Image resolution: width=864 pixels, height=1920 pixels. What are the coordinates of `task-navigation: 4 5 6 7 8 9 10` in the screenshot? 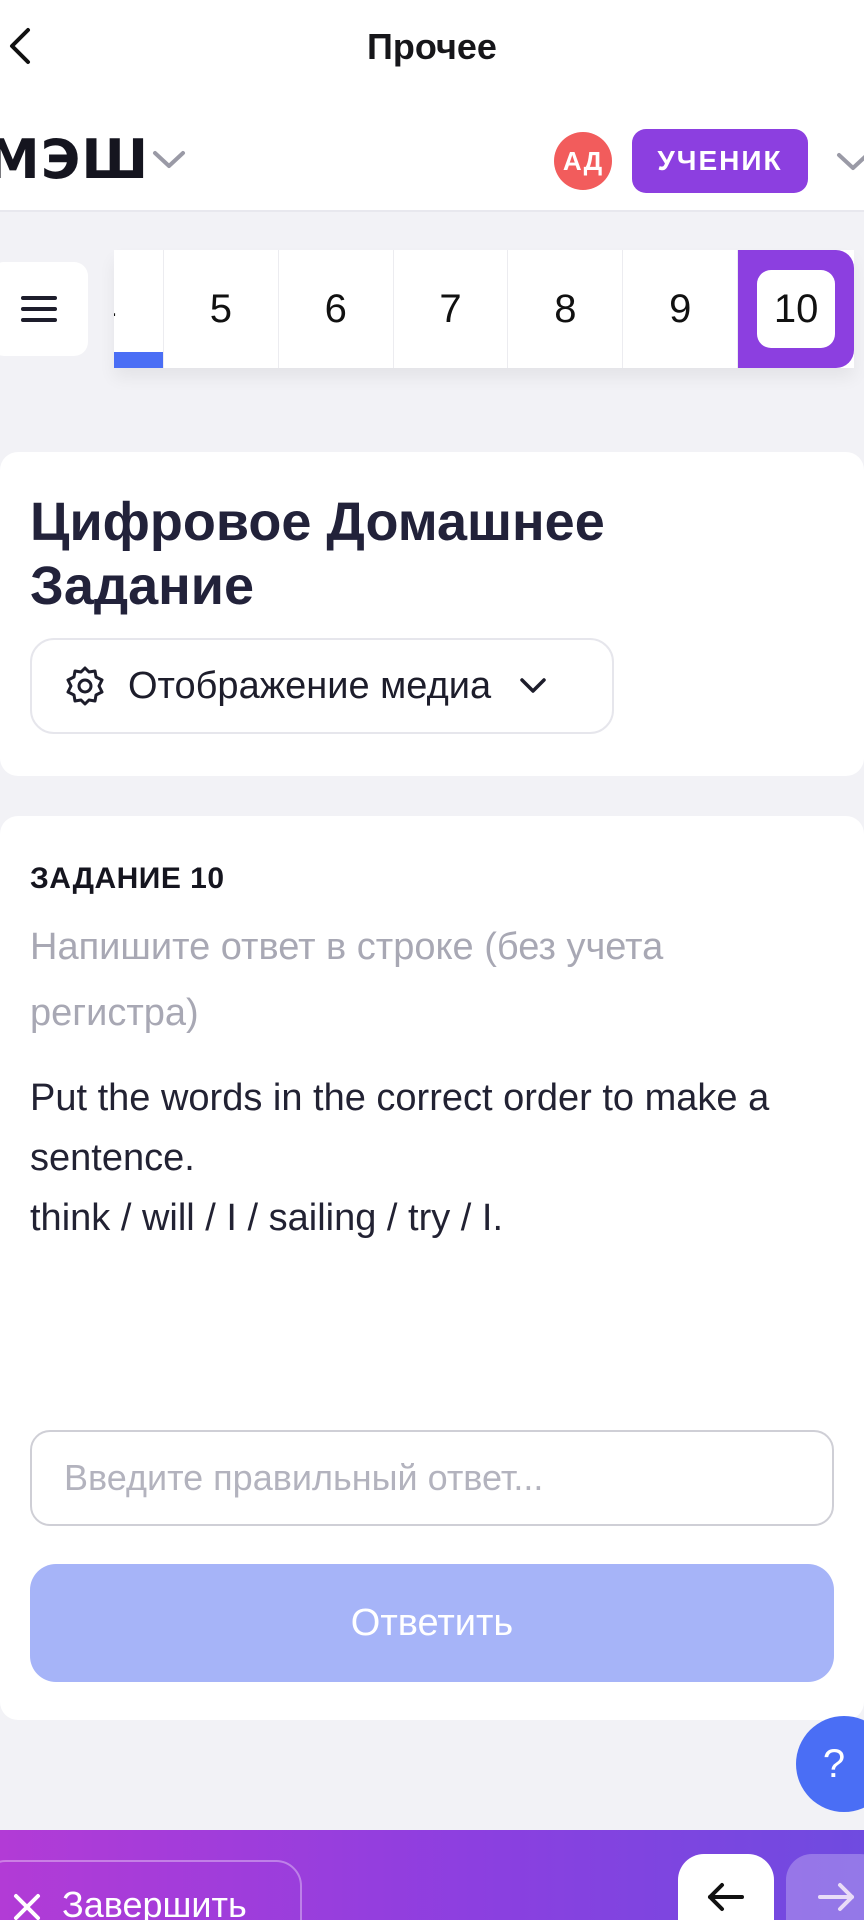 It's located at (484, 309).